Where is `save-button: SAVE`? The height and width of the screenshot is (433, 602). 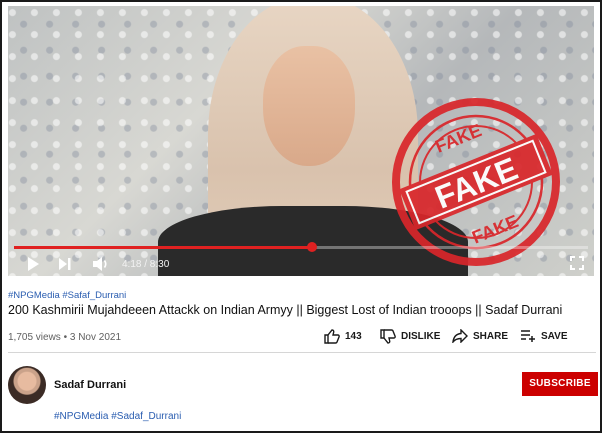 save-button: SAVE is located at coordinates (544, 336).